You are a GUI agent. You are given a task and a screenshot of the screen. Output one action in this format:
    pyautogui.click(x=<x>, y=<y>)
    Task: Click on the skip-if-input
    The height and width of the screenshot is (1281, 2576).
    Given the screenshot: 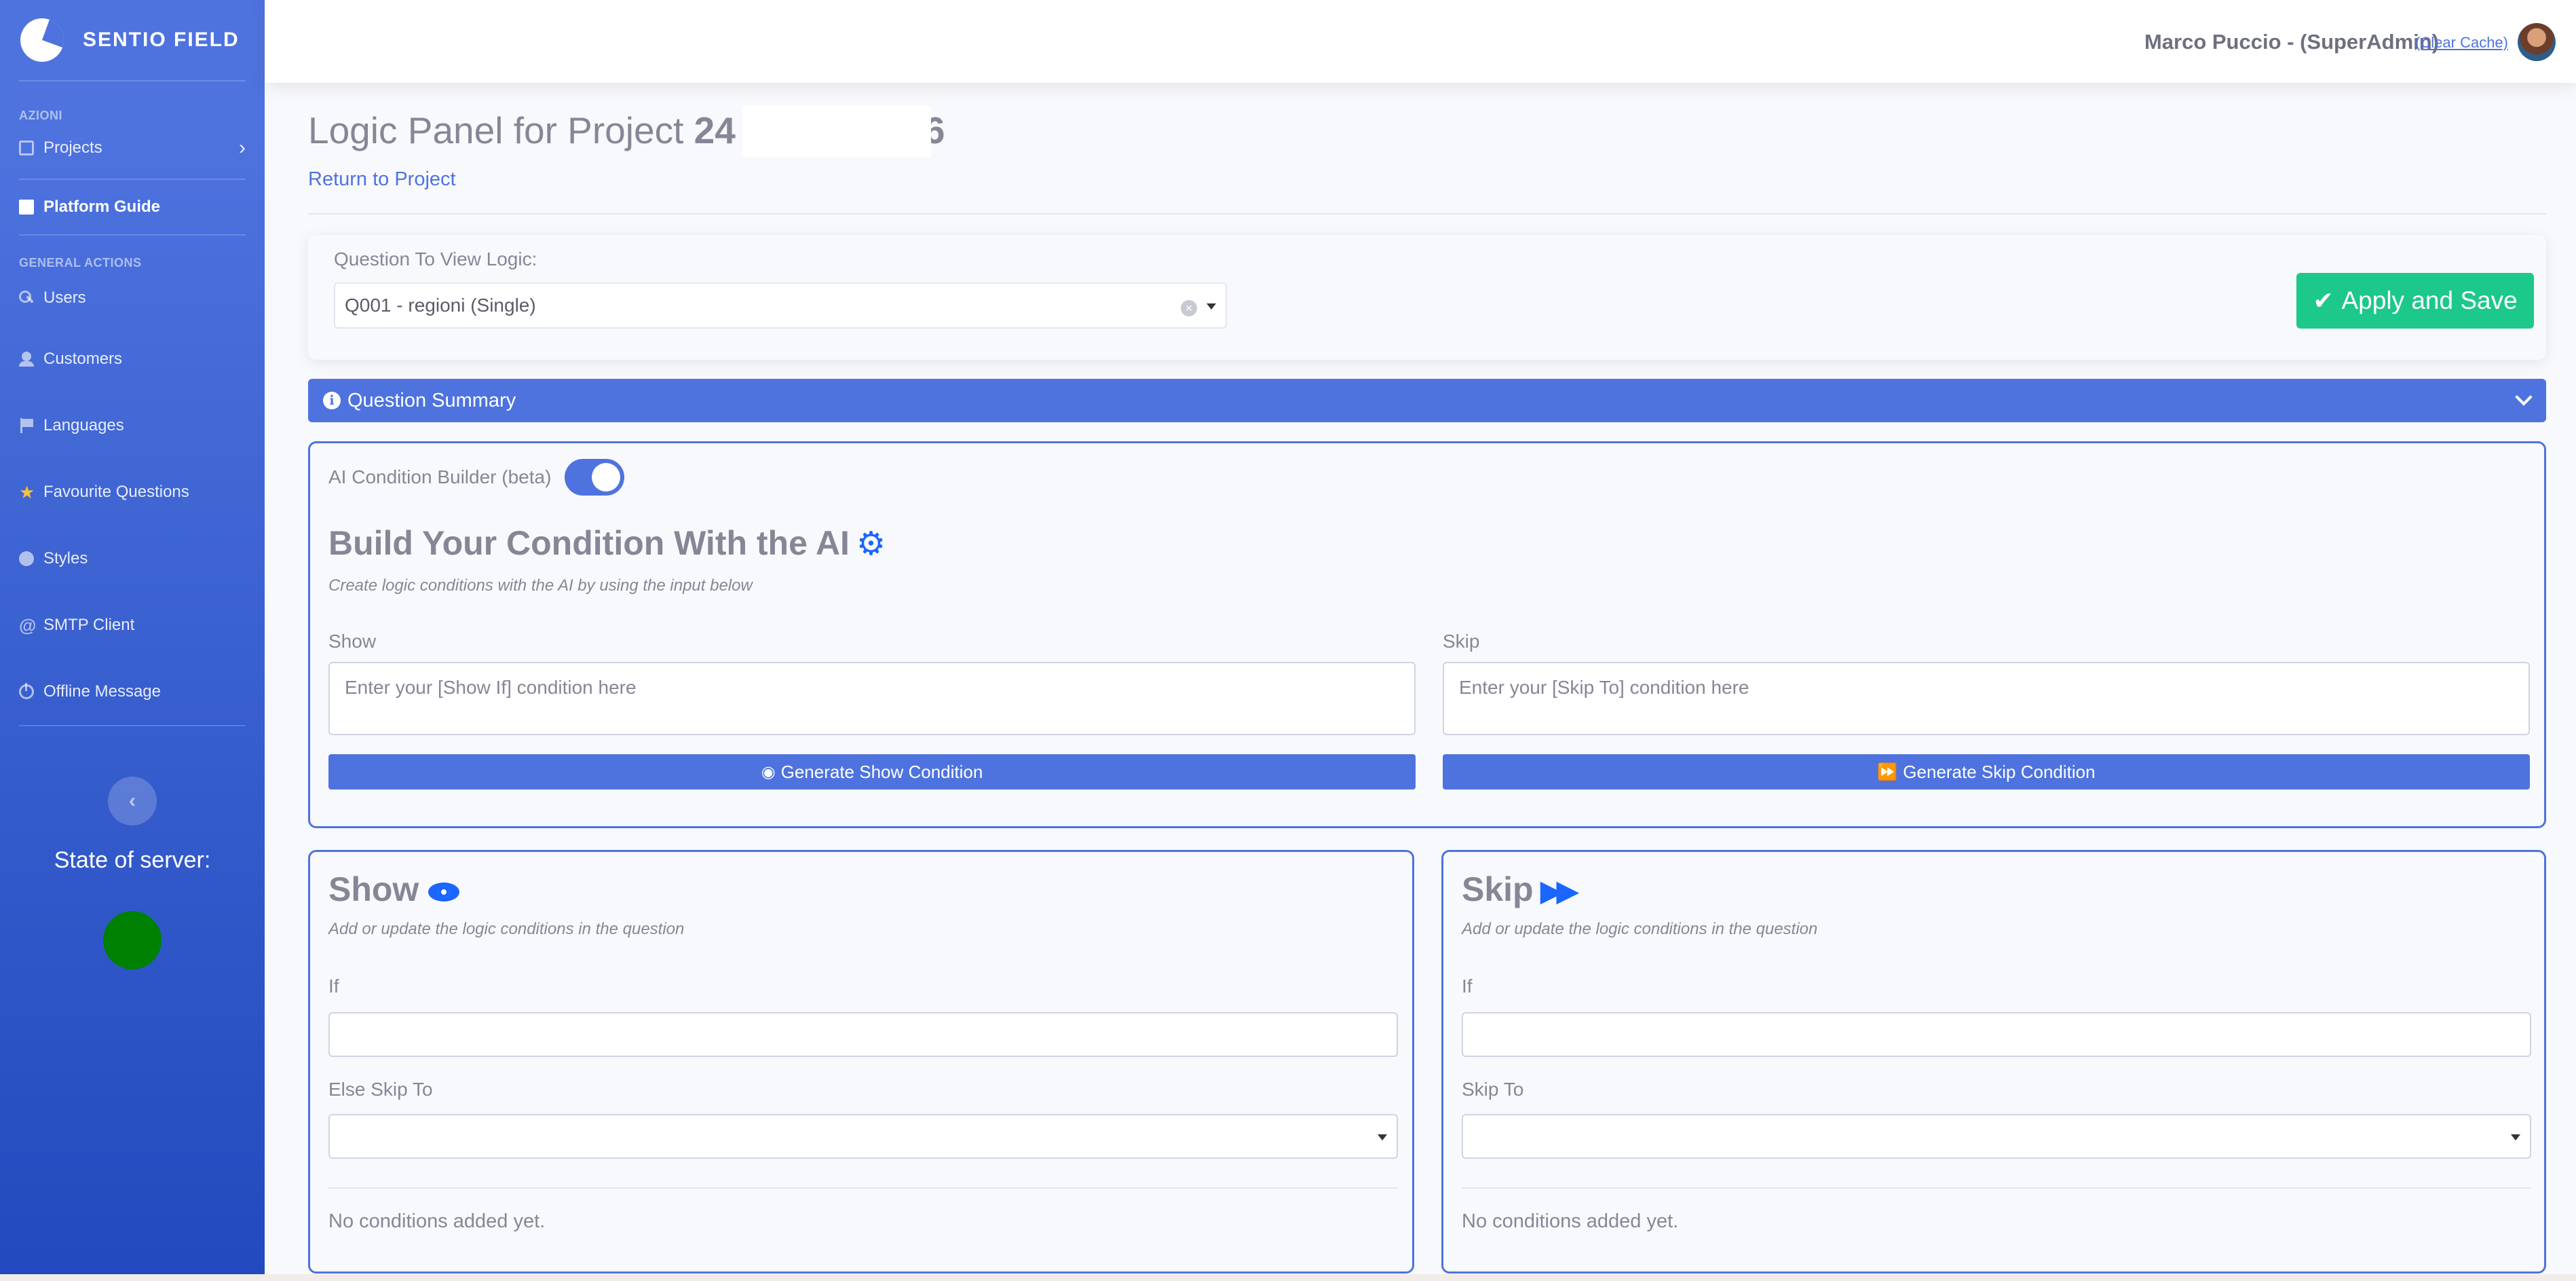 What is the action you would take?
    pyautogui.click(x=1996, y=1034)
    